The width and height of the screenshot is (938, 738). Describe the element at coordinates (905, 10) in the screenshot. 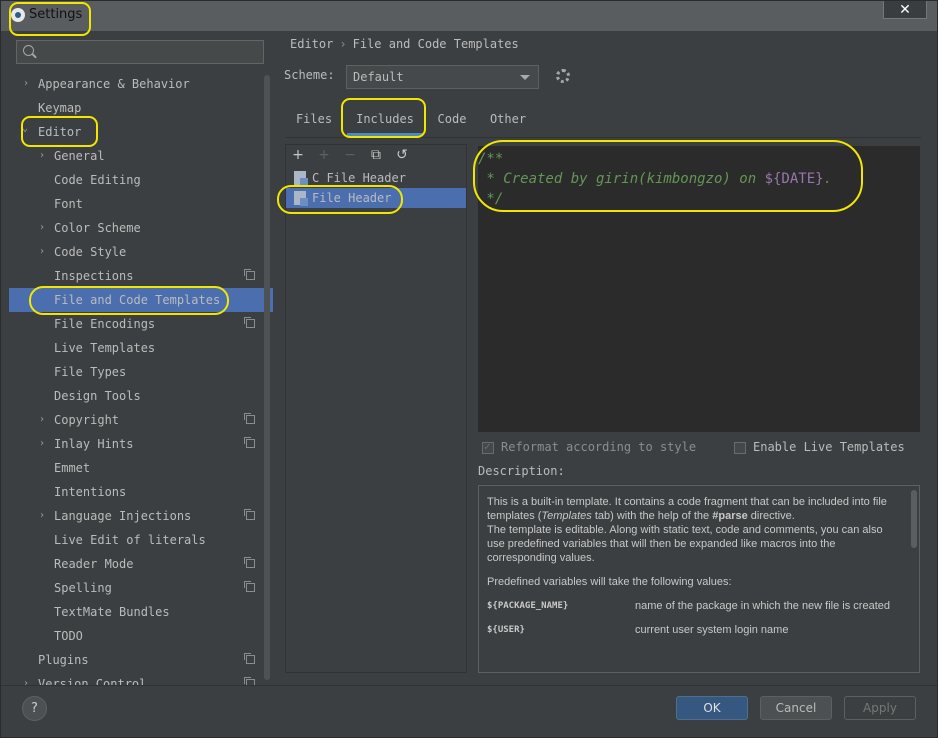

I see `close-button: ✕` at that location.